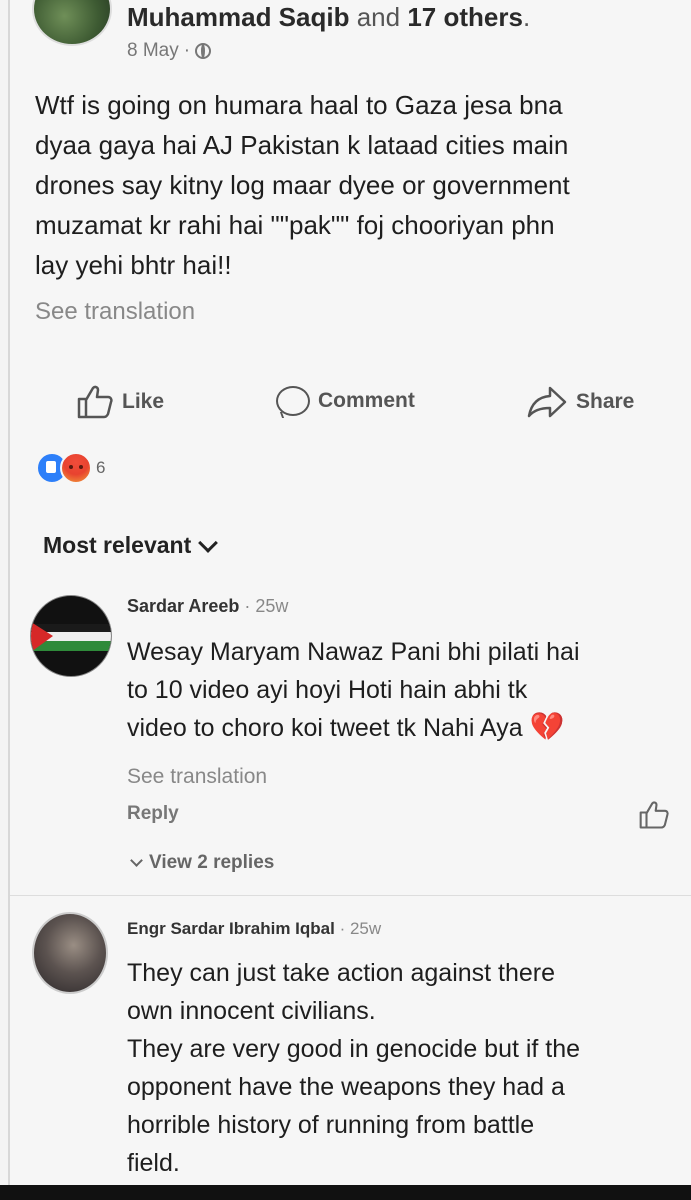 The width and height of the screenshot is (691, 1200). What do you see at coordinates (465, 17) in the screenshot?
I see `post-others-link: 17 others` at bounding box center [465, 17].